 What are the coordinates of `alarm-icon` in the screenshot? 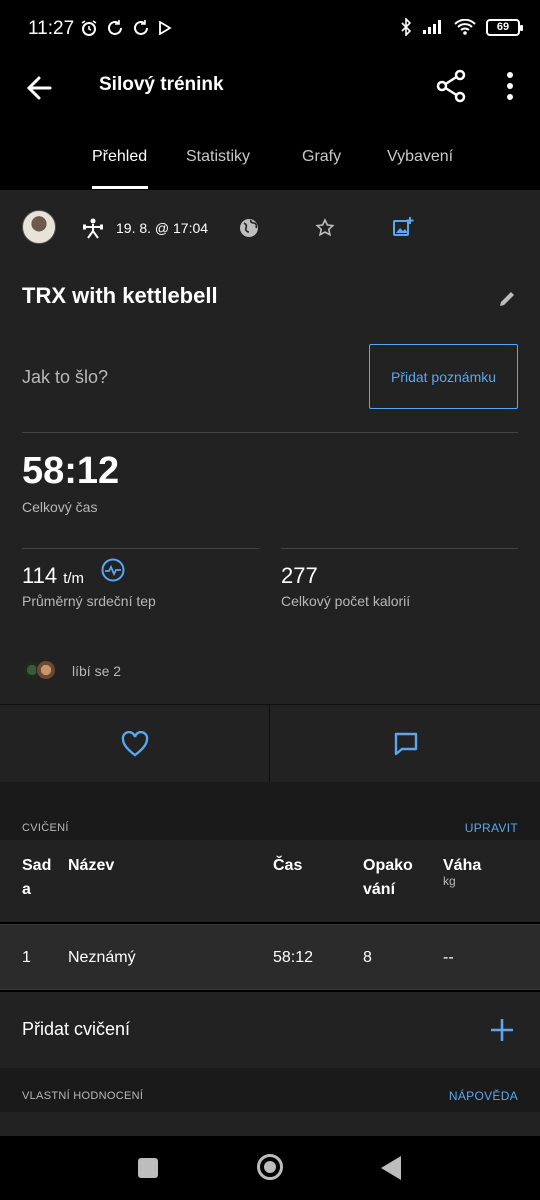 It's located at (89, 28).